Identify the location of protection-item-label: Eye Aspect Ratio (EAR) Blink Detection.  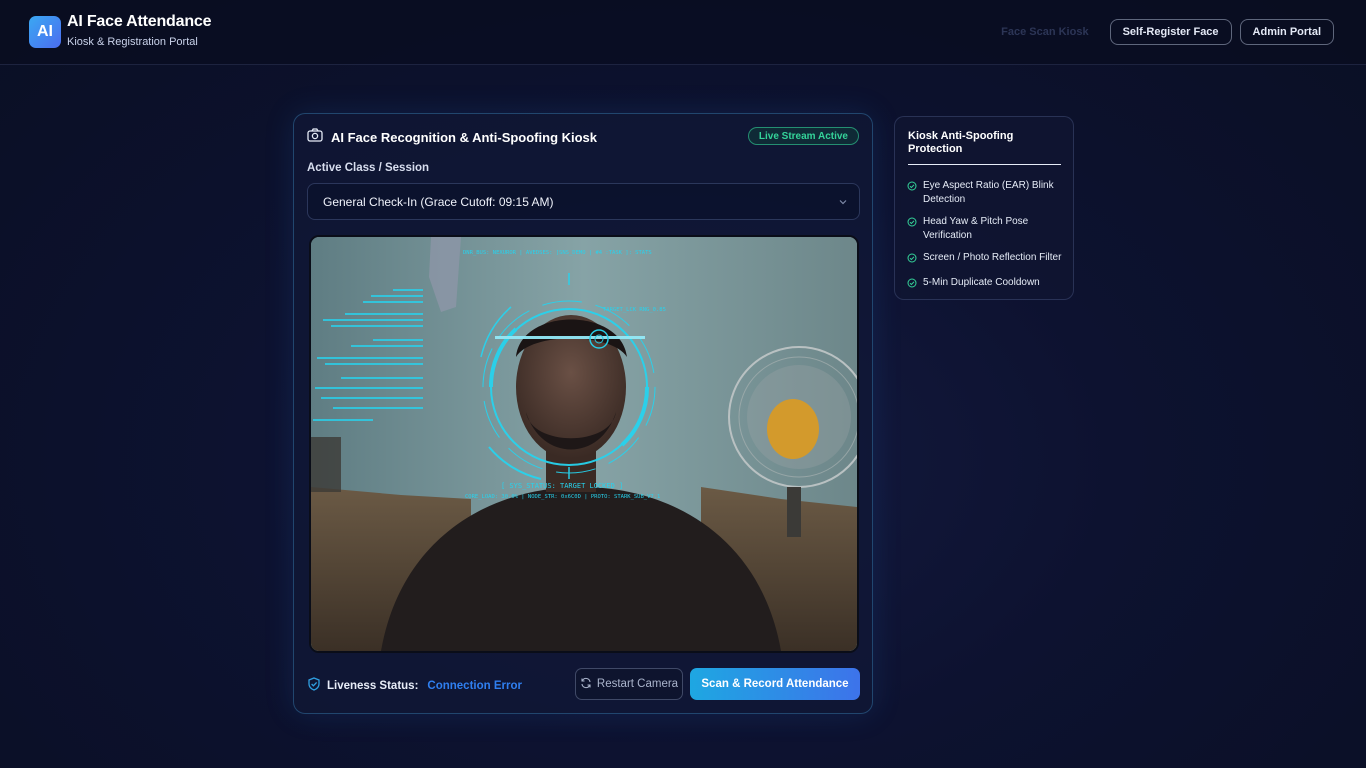
(988, 192).